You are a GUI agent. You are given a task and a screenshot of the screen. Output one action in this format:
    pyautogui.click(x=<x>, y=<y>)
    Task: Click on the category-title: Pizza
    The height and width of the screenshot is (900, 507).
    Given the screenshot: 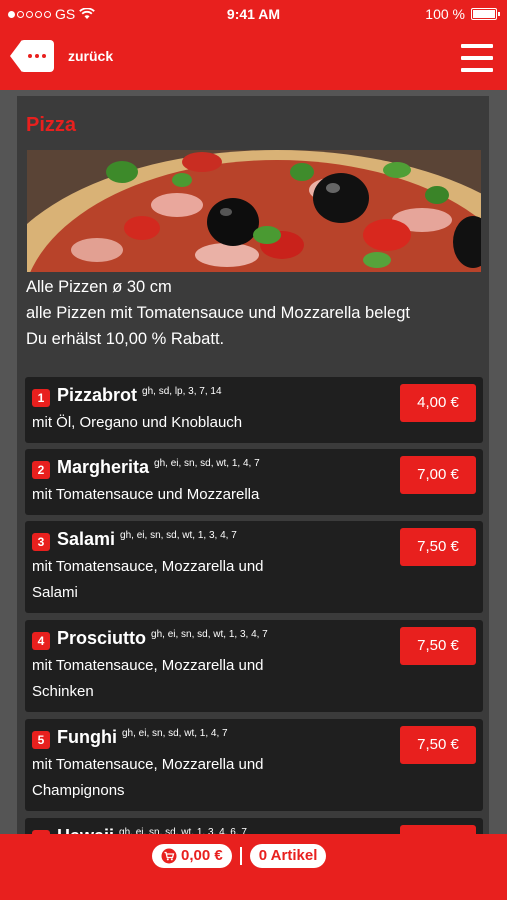 What is the action you would take?
    pyautogui.click(x=51, y=125)
    